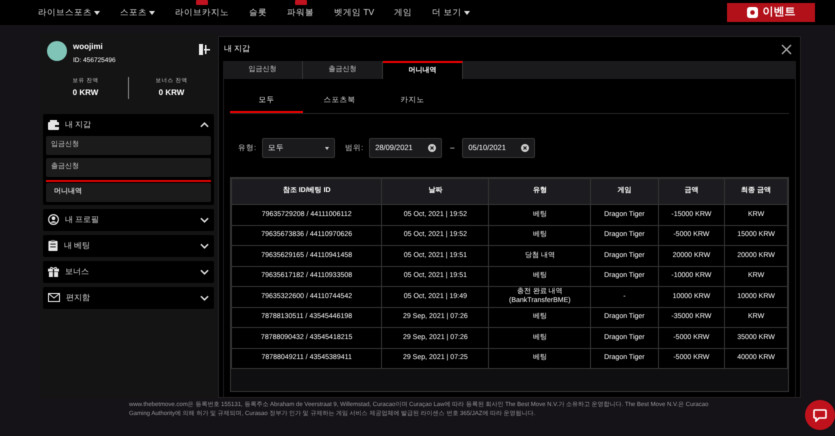 This screenshot has width=835, height=436. I want to click on username: woojimi, so click(88, 47).